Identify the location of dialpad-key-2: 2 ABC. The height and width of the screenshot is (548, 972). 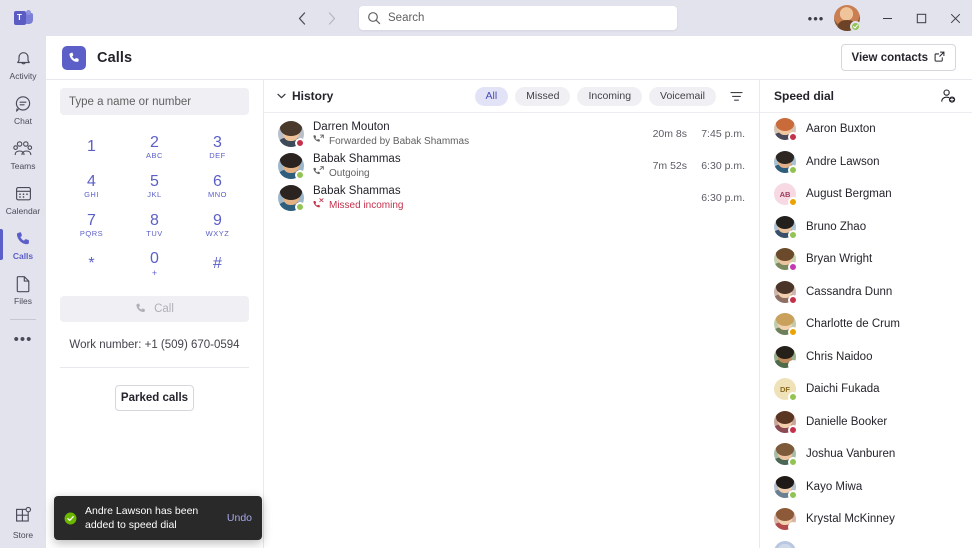
(154, 146).